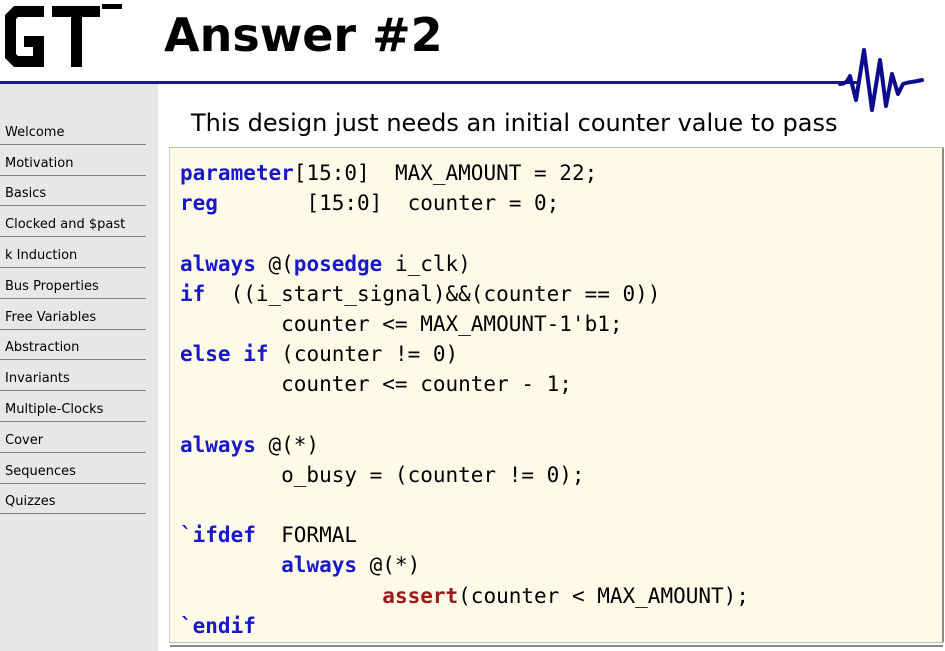  I want to click on code-text: (counter < MAX_AMOUNT);, so click(603, 595).